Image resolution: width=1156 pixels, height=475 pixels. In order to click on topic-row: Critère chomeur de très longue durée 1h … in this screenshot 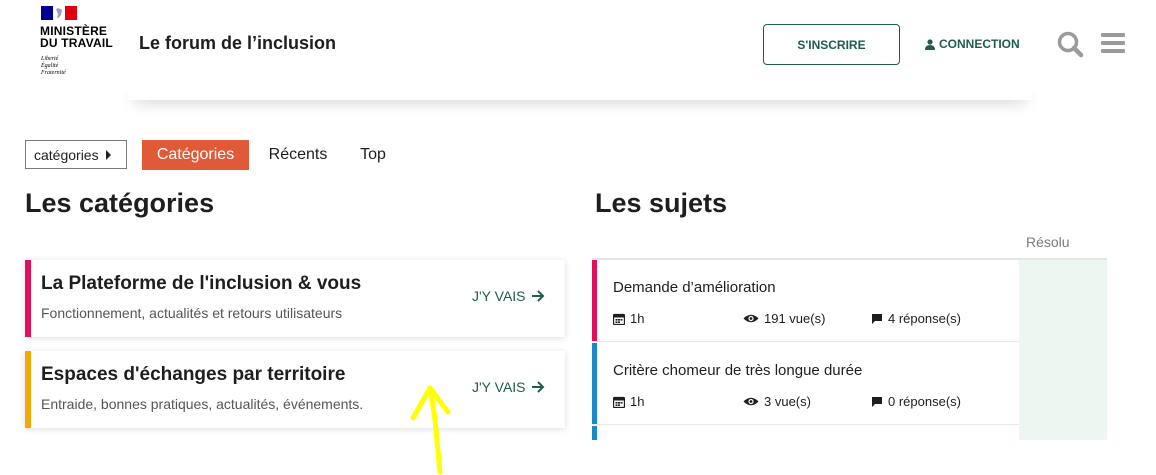, I will do `click(805, 384)`.